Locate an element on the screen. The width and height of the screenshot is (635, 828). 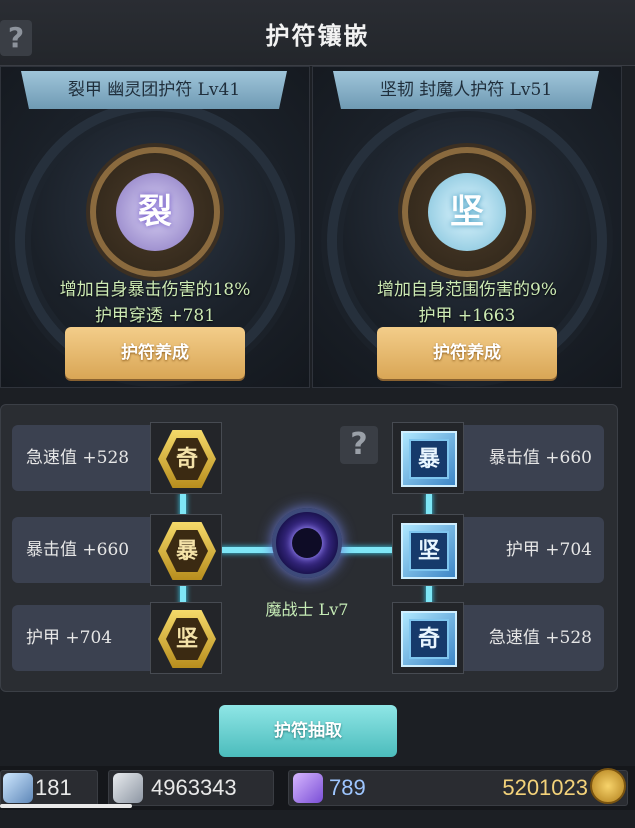
rune-slot-left-3: 坚 is located at coordinates (186, 638).